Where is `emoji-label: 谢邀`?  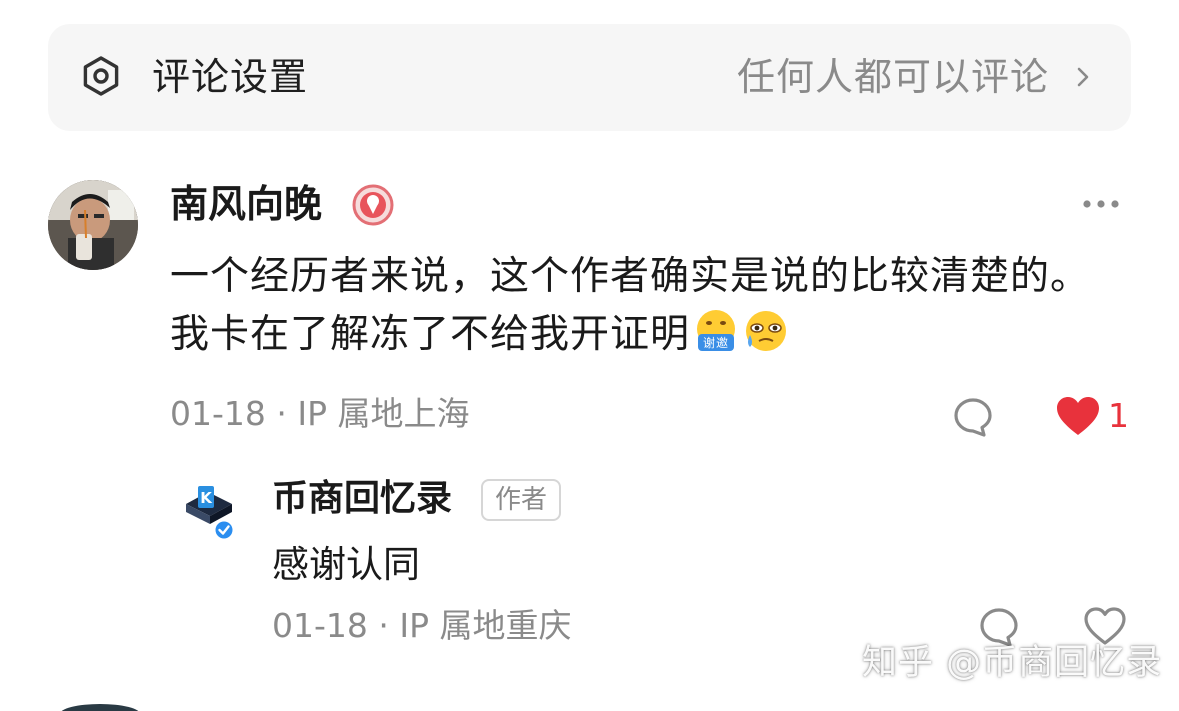 emoji-label: 谢邀 is located at coordinates (716, 342).